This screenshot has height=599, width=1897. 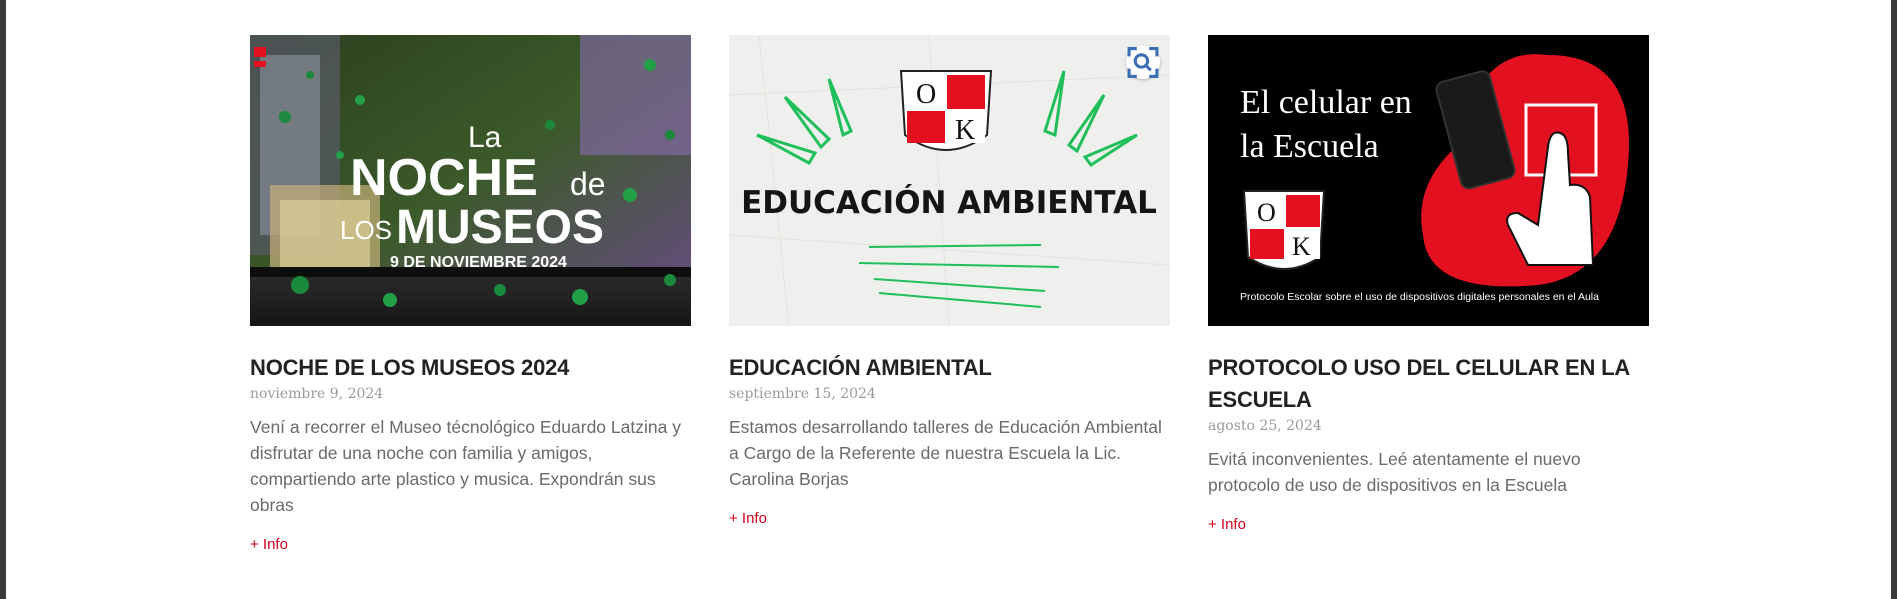 I want to click on museum-line-3a: LOS, so click(x=366, y=230).